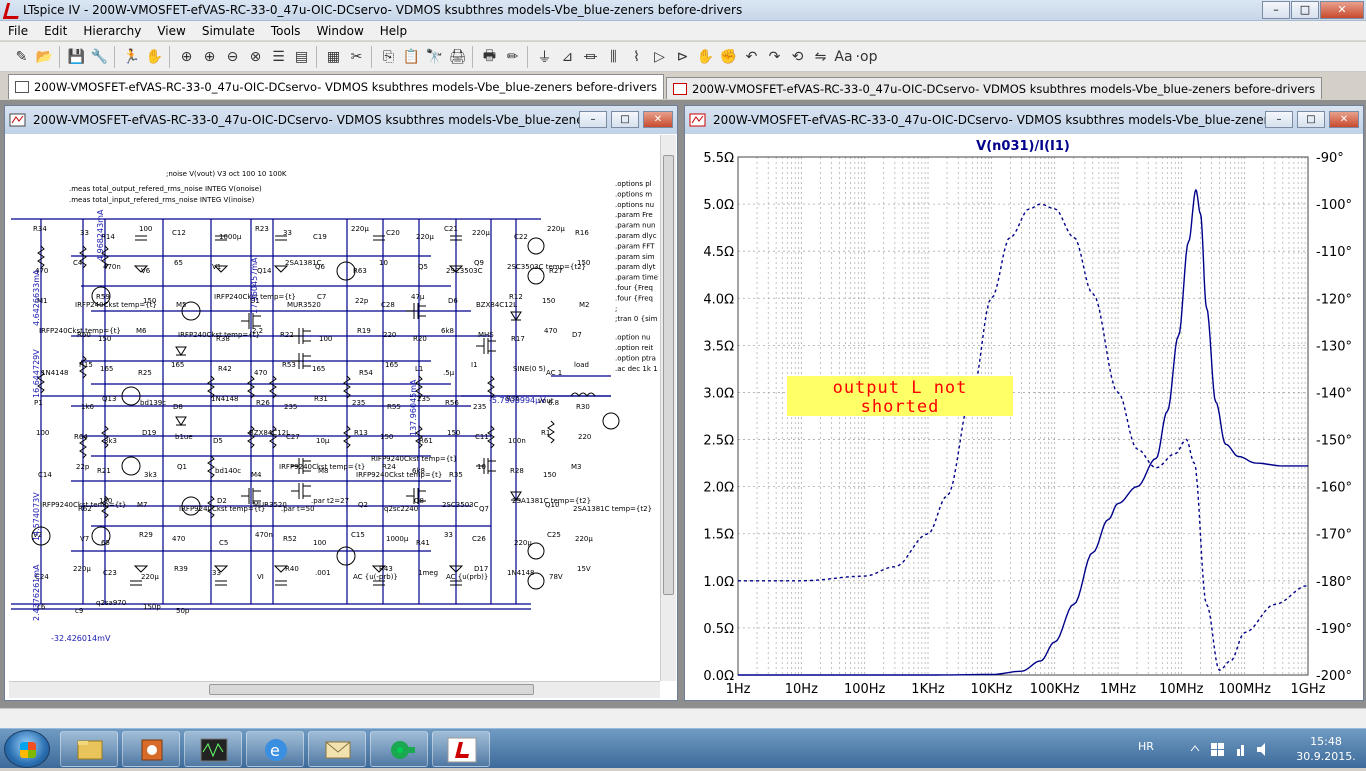 The height and width of the screenshot is (771, 1366). I want to click on zoom-out-icon: ⊖, so click(232, 56).